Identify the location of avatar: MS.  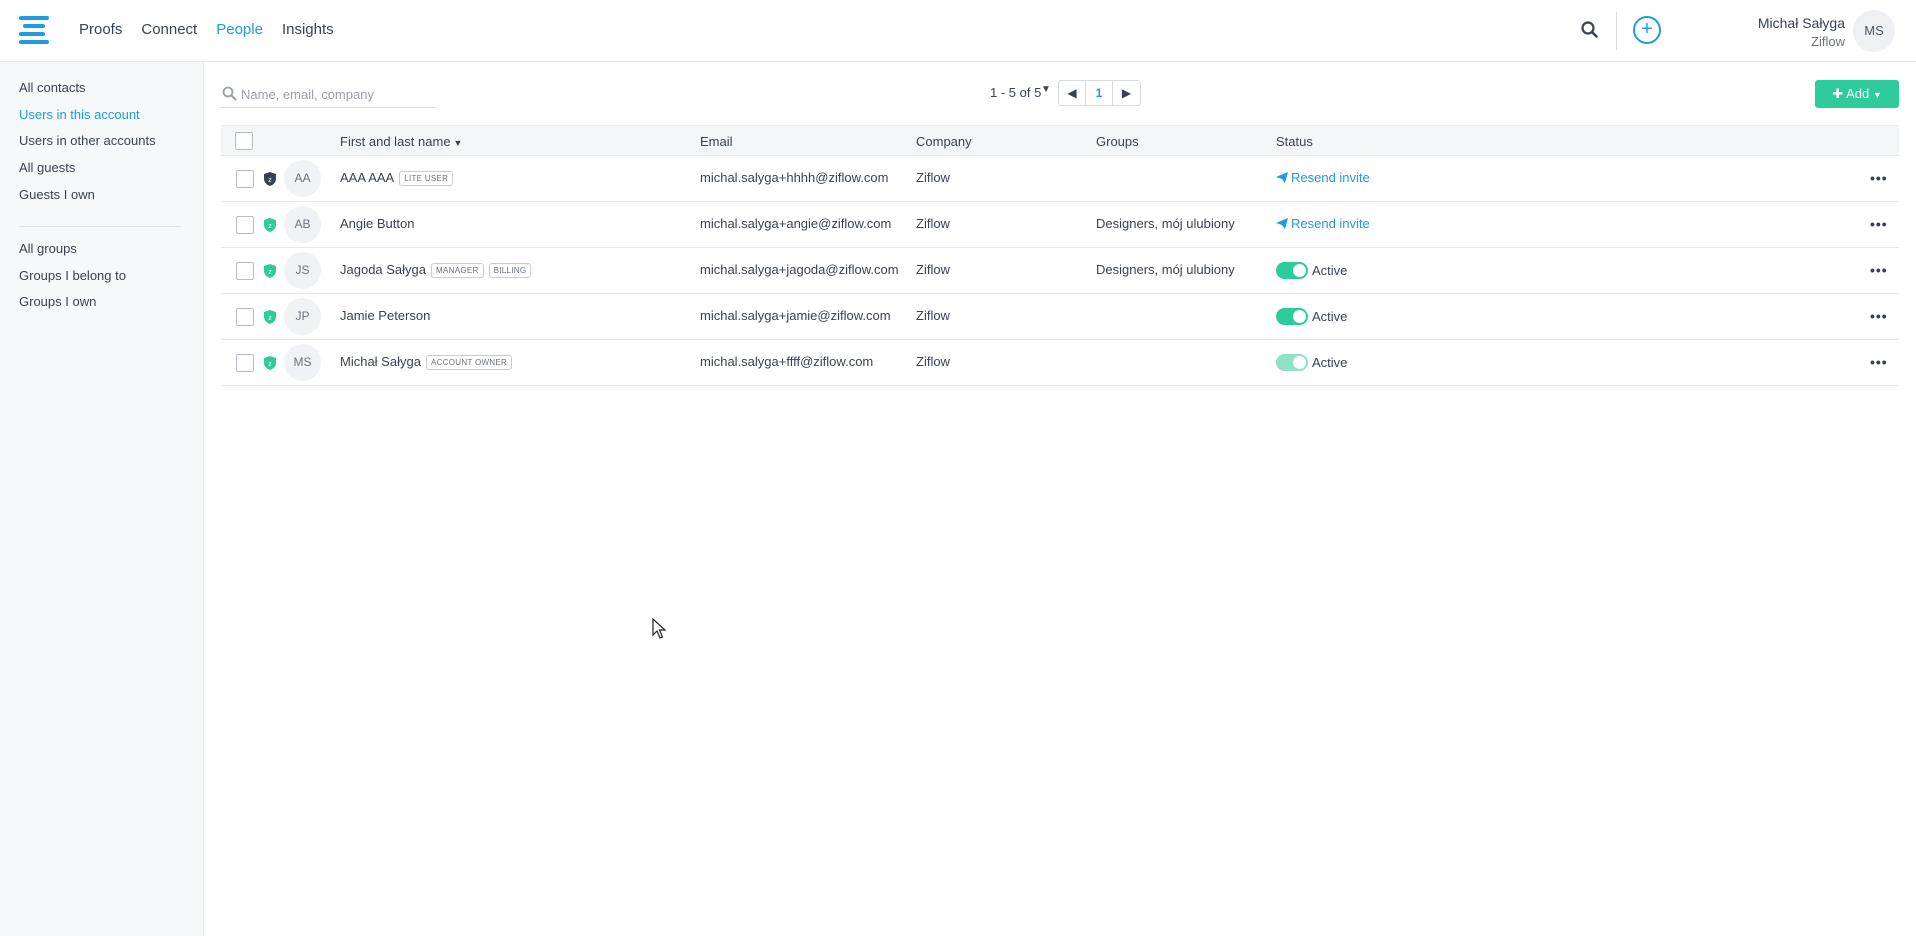
(302, 362).